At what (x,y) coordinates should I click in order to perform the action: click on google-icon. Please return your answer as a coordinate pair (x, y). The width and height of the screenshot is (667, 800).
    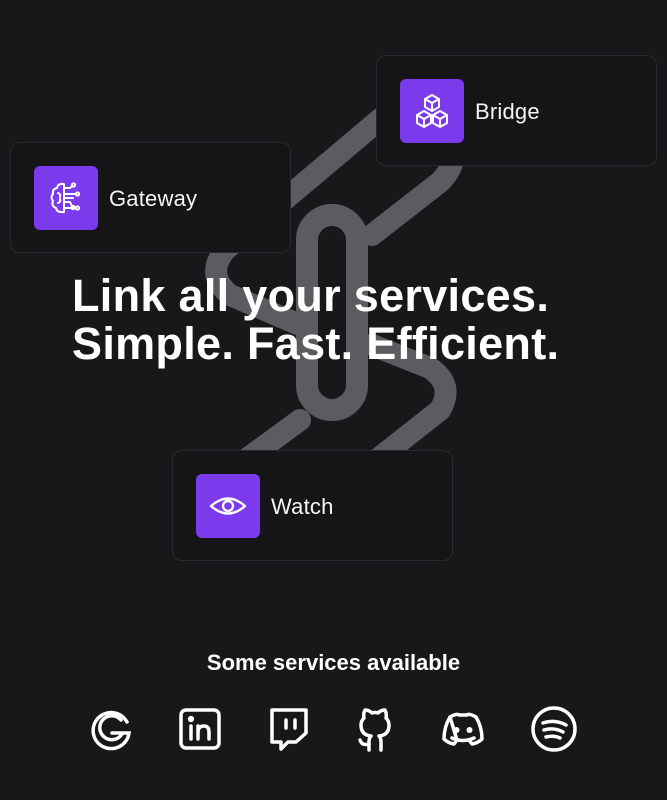
    Looking at the image, I should click on (111, 730).